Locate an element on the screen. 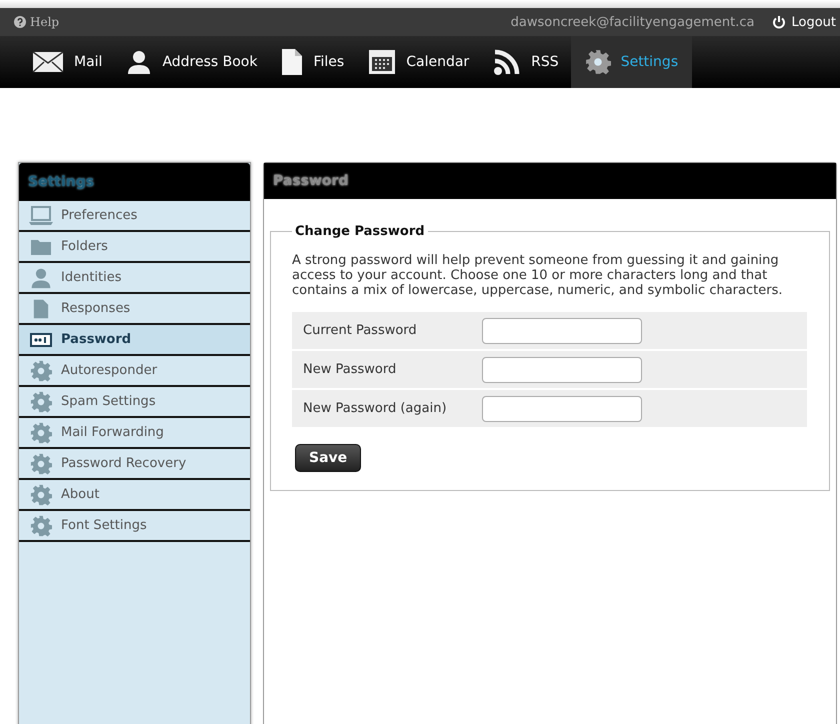 This screenshot has height=724, width=840. help-icon is located at coordinates (20, 22).